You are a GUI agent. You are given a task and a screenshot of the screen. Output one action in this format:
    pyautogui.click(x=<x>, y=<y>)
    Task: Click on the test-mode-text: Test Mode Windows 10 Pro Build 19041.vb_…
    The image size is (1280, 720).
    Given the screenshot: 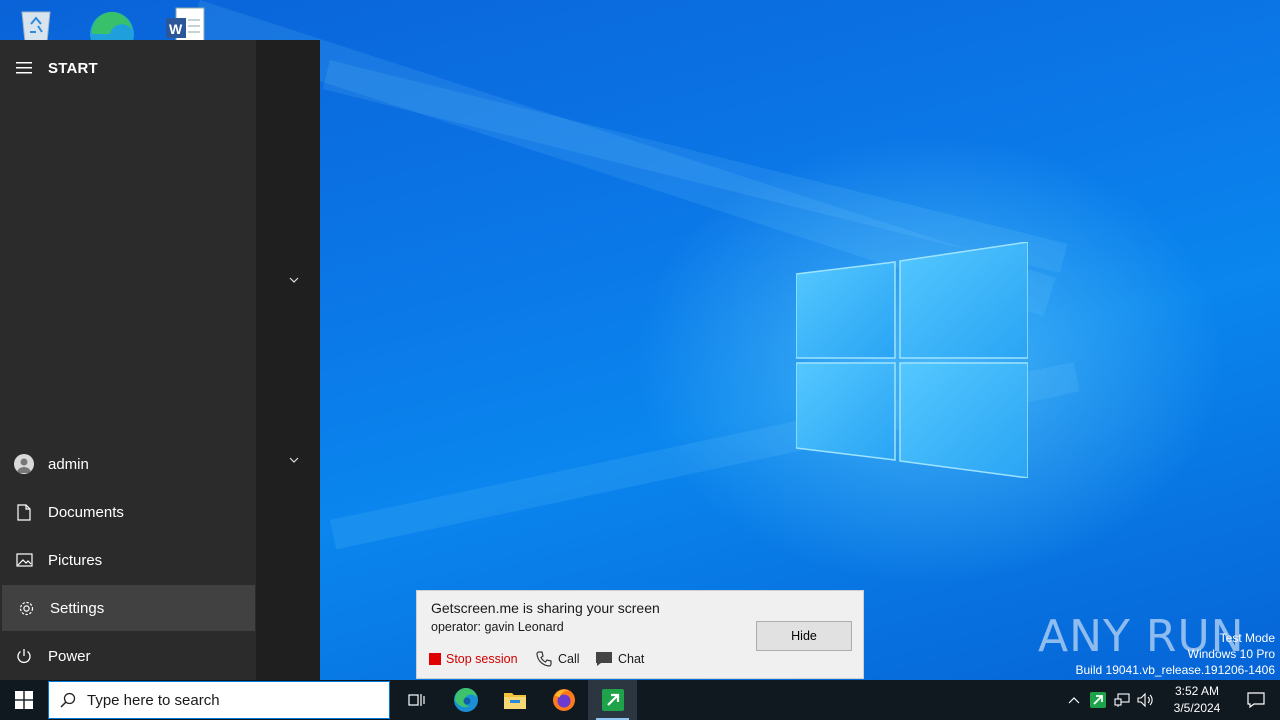 What is the action you would take?
    pyautogui.click(x=1176, y=654)
    